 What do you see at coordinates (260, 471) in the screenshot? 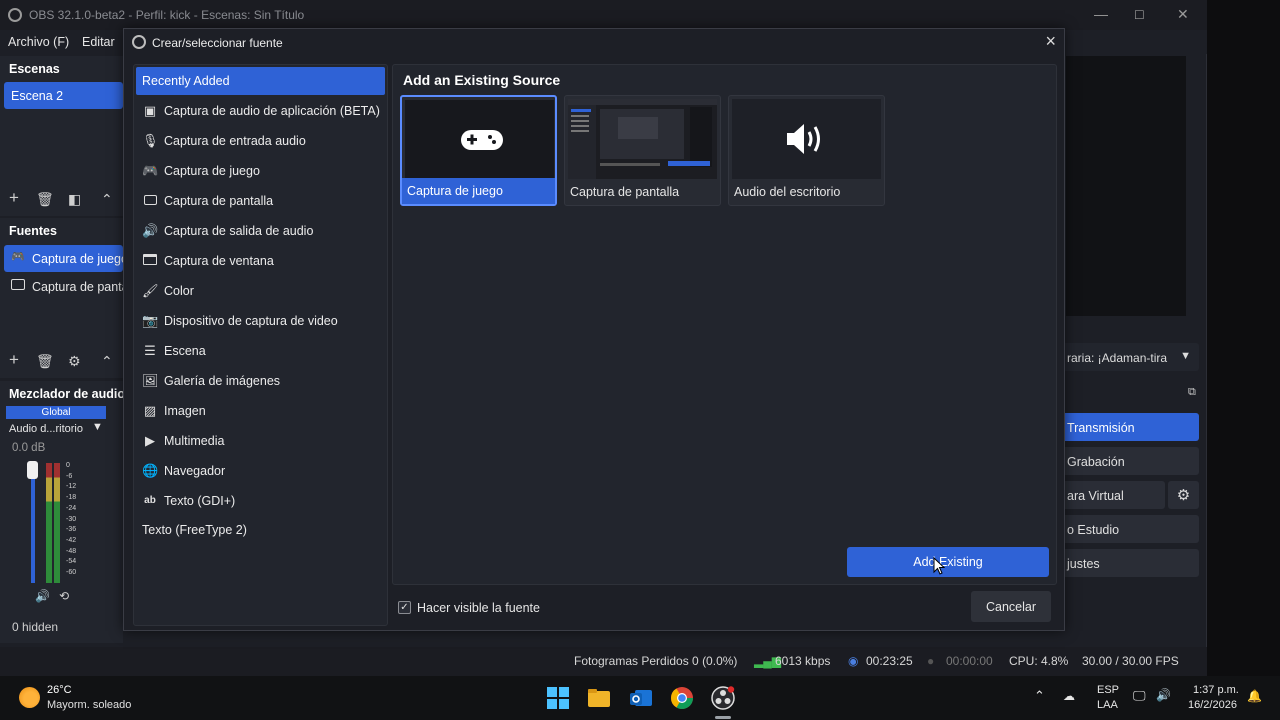
I see `source-type-browser: 🌐 Navegador` at bounding box center [260, 471].